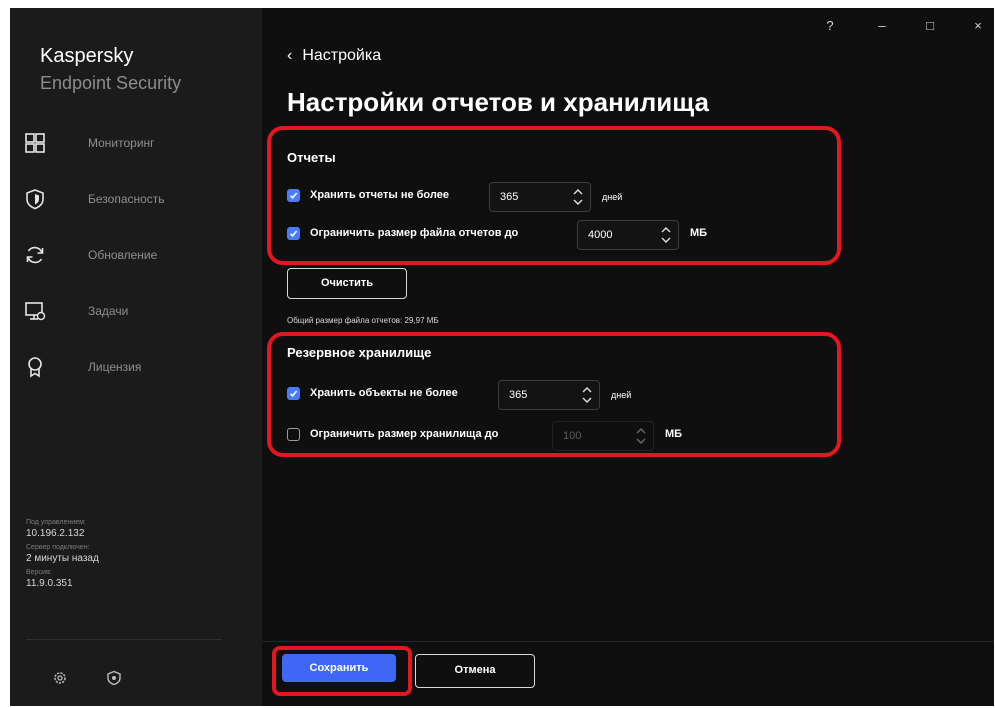  What do you see at coordinates (39, 572) in the screenshot?
I see `version-label: Версия:` at bounding box center [39, 572].